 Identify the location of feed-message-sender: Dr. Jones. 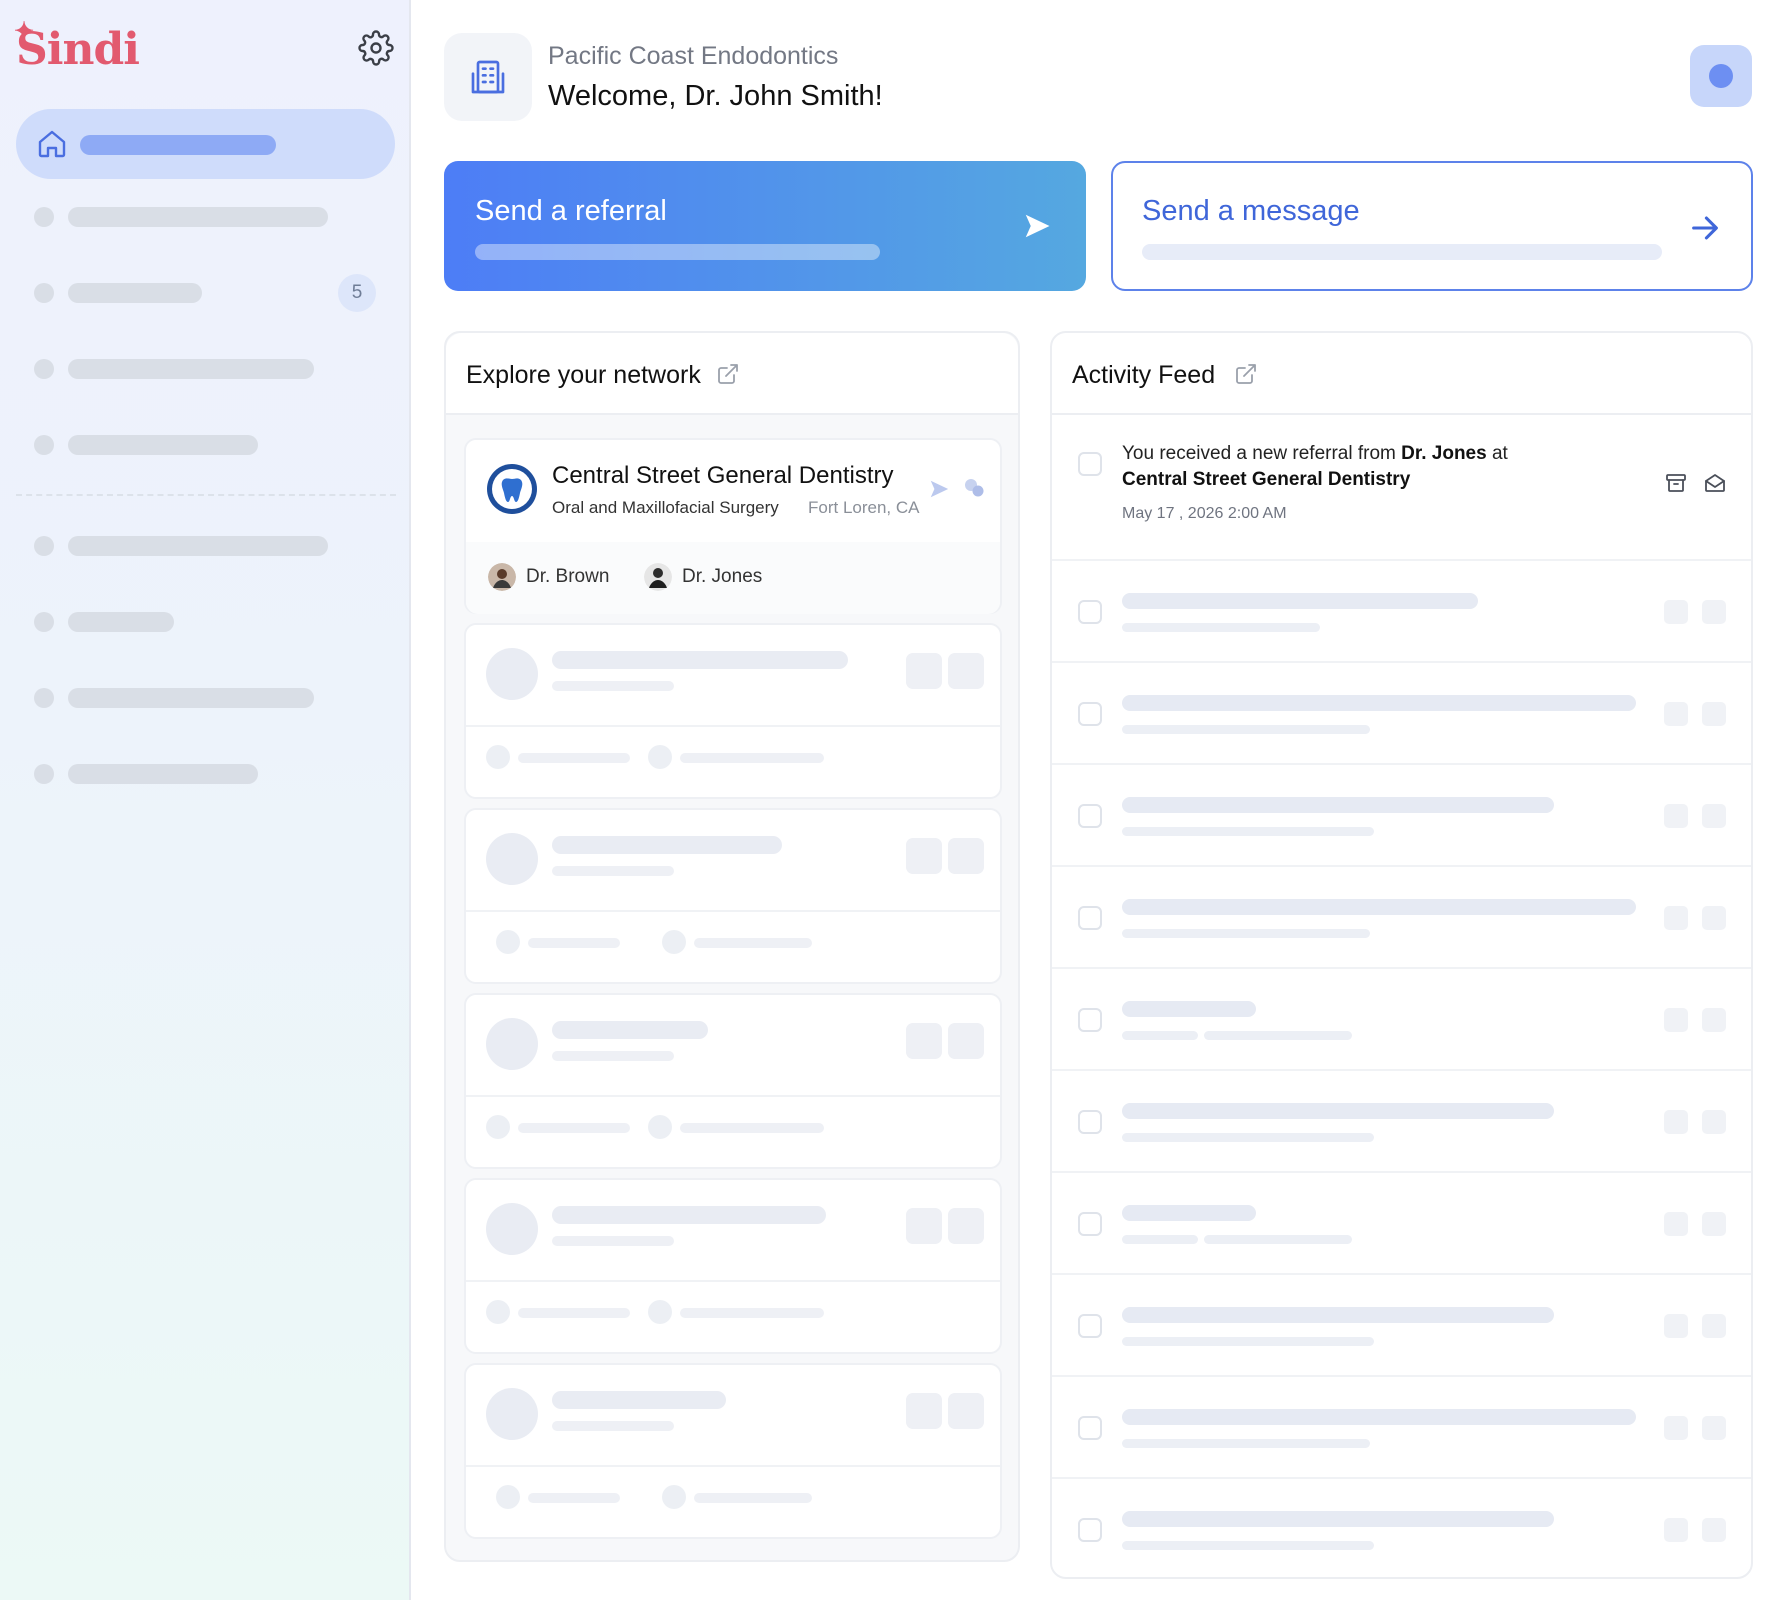
(1444, 453).